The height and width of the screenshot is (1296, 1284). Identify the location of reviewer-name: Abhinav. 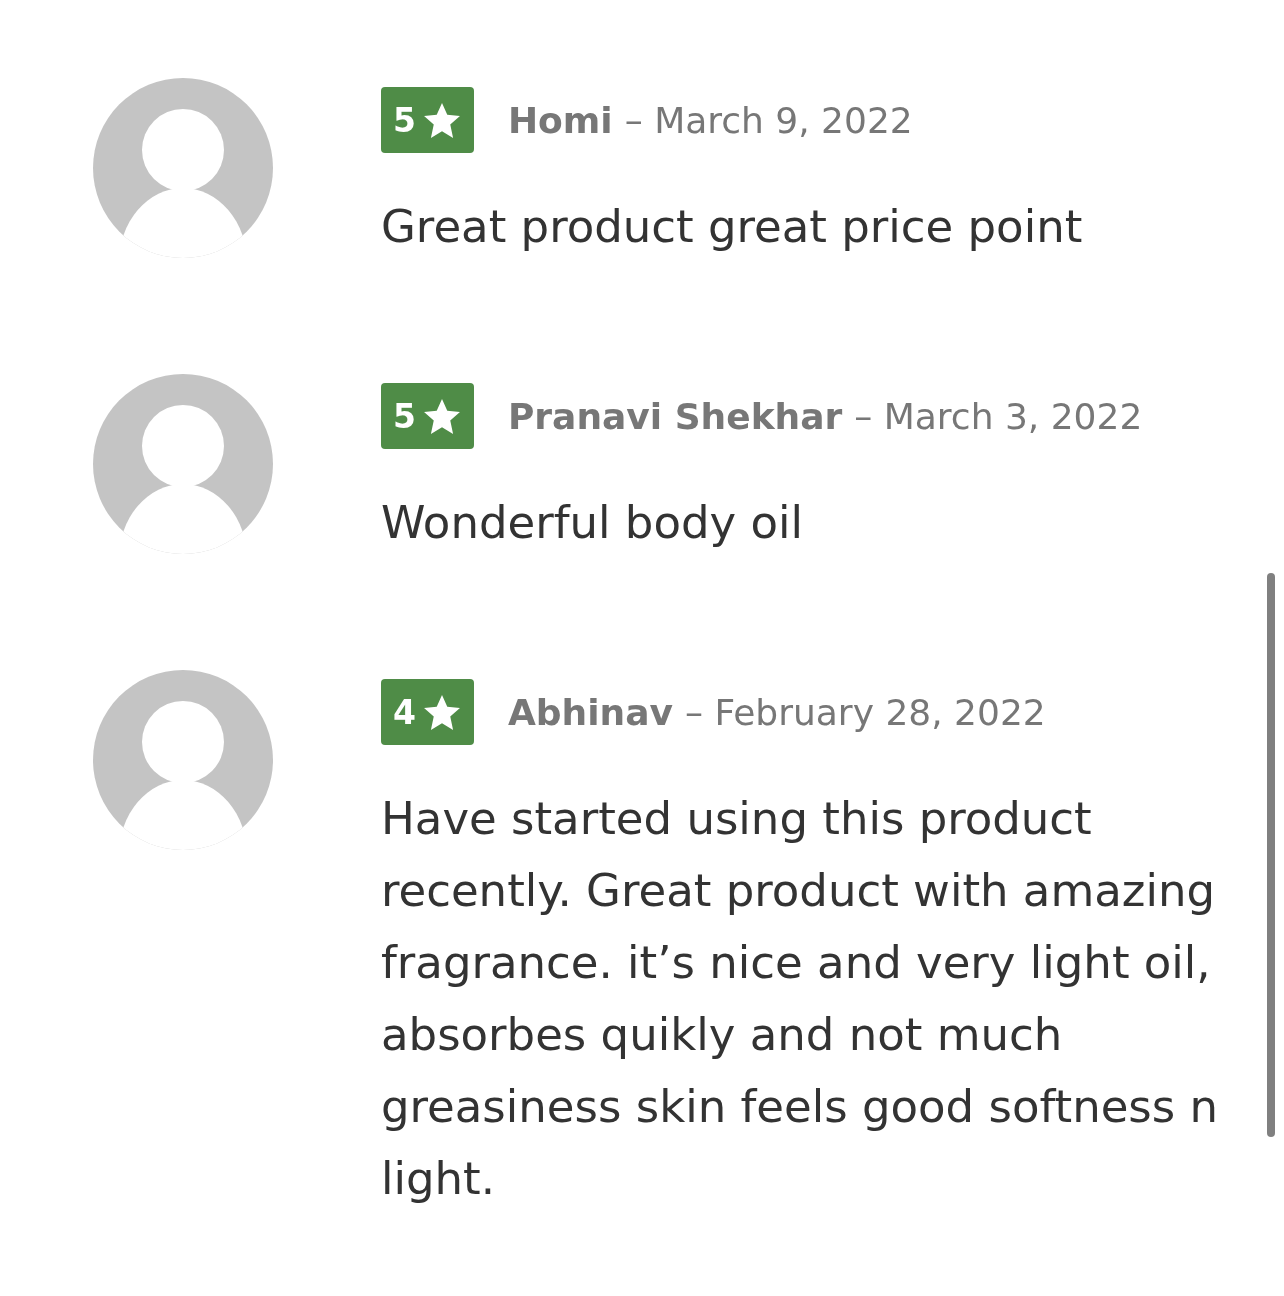
(590, 712).